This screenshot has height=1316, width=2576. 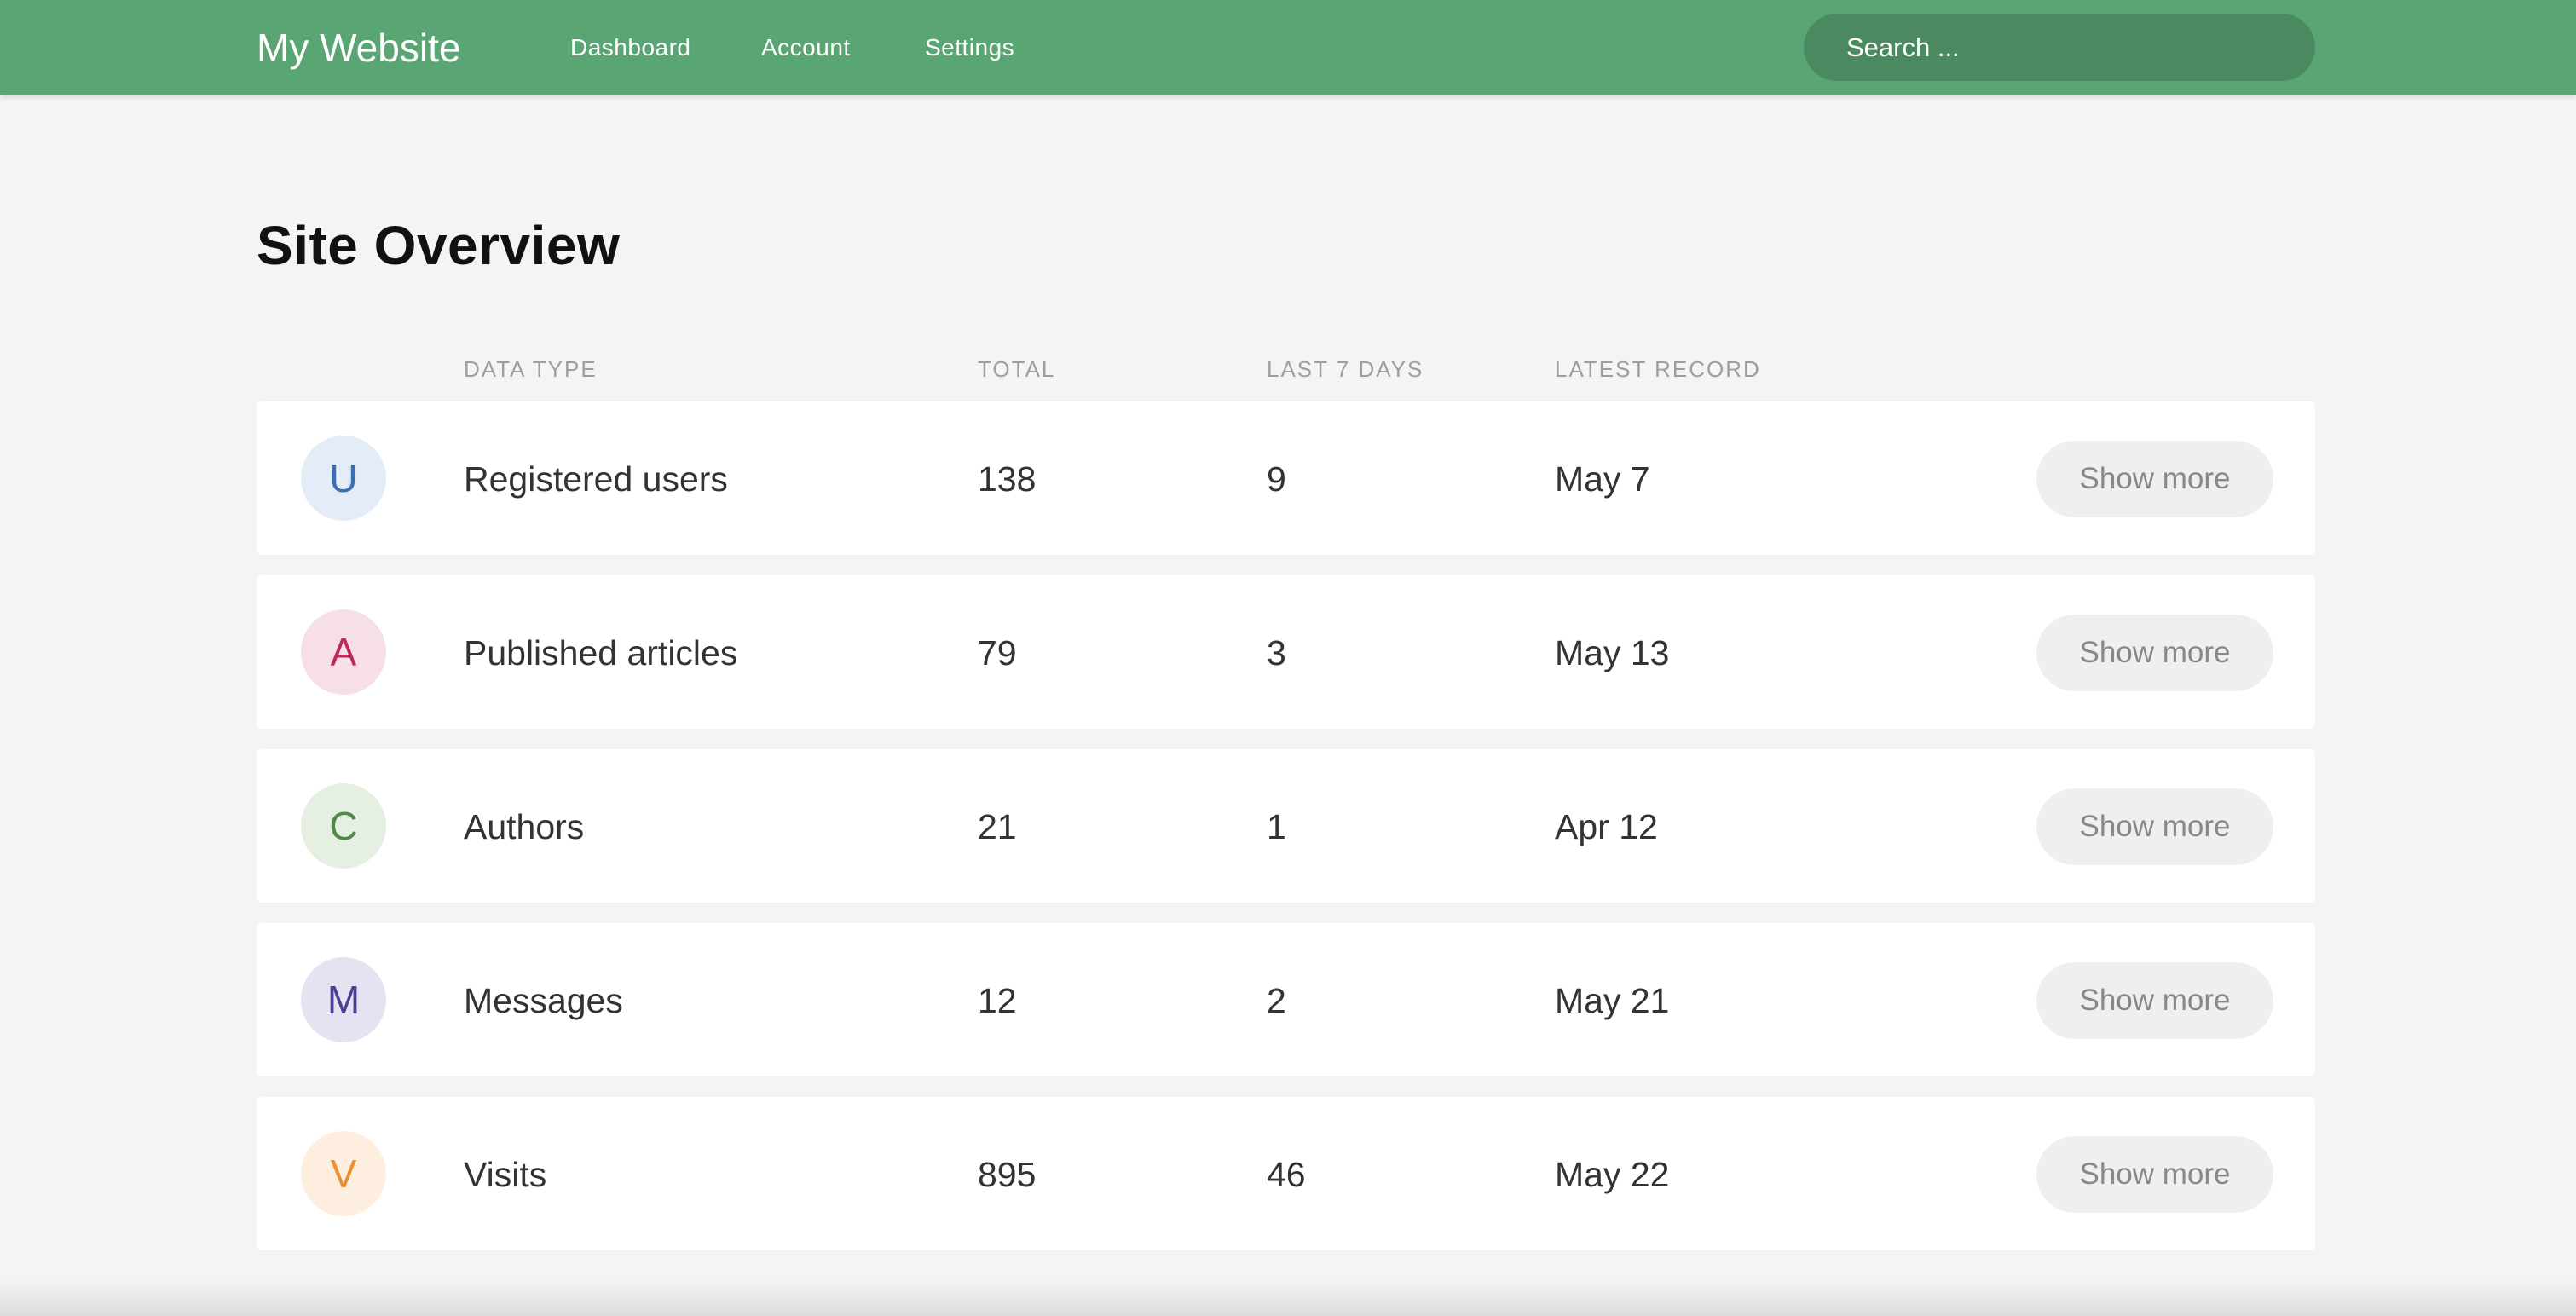 I want to click on latest-record-cell: May 7, so click(x=1602, y=479).